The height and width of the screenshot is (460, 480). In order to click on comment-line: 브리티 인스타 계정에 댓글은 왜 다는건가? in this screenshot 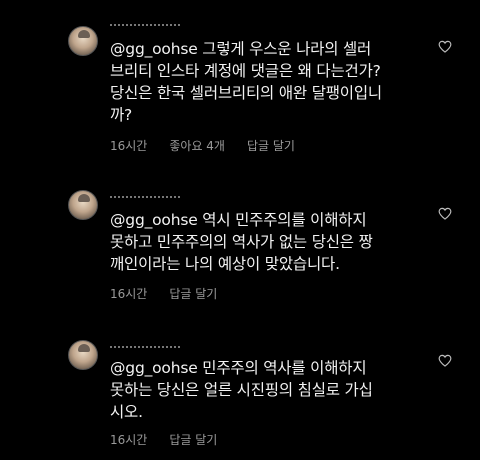, I will do `click(245, 71)`.